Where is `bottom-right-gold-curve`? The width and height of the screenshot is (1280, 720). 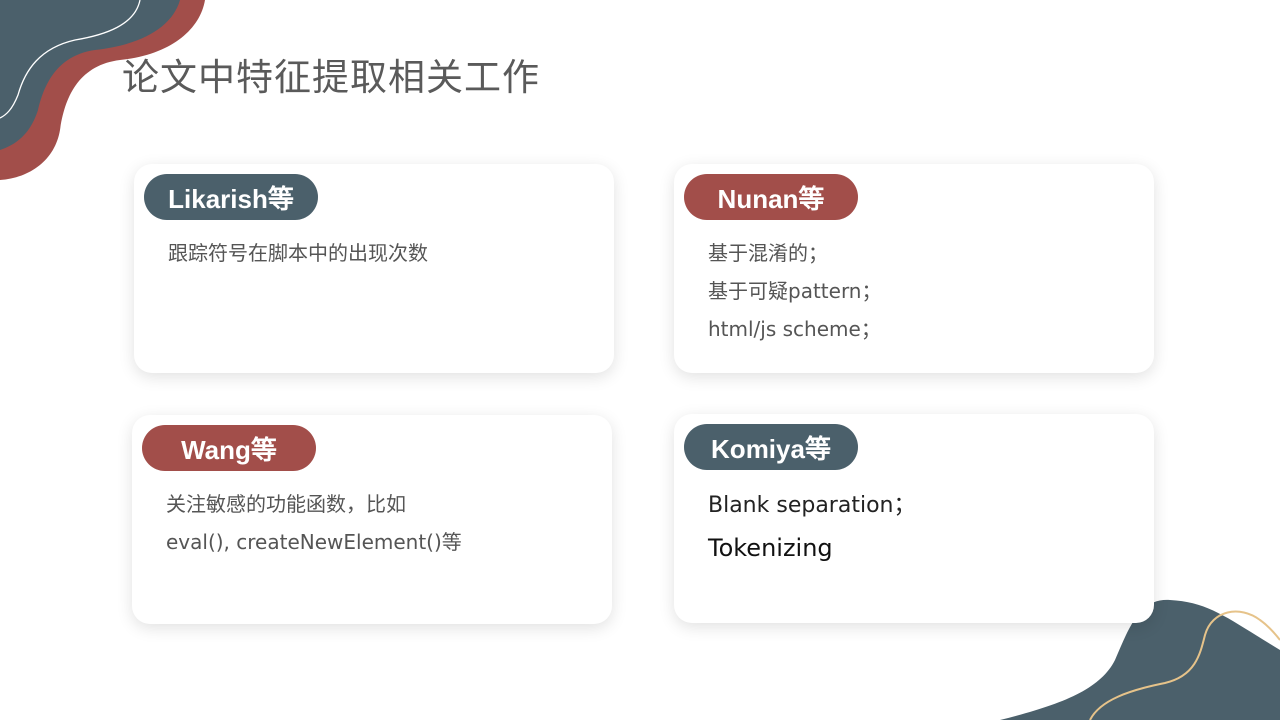
bottom-right-gold-curve is located at coordinates (1184, 665).